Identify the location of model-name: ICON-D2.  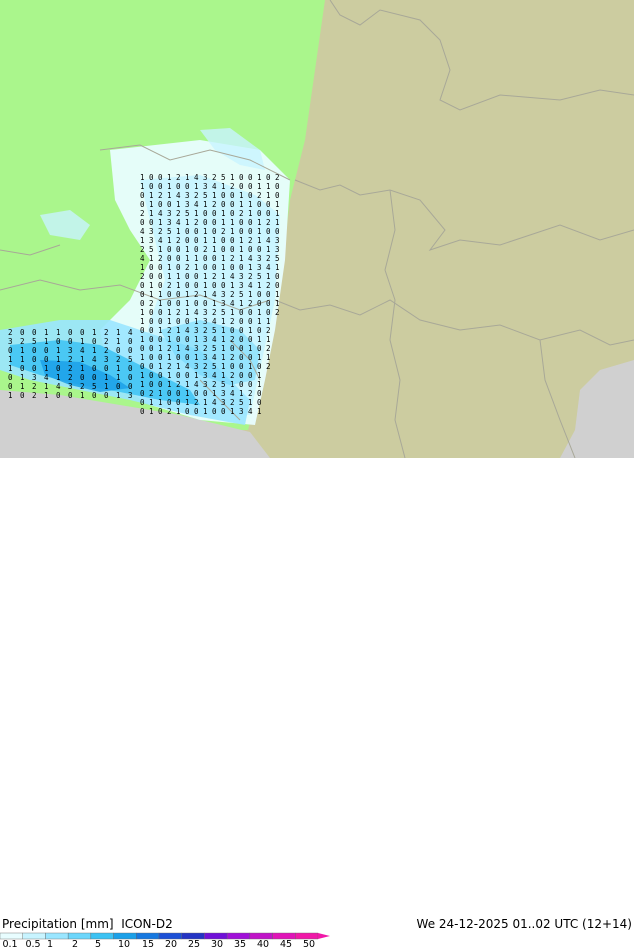
(143, 924).